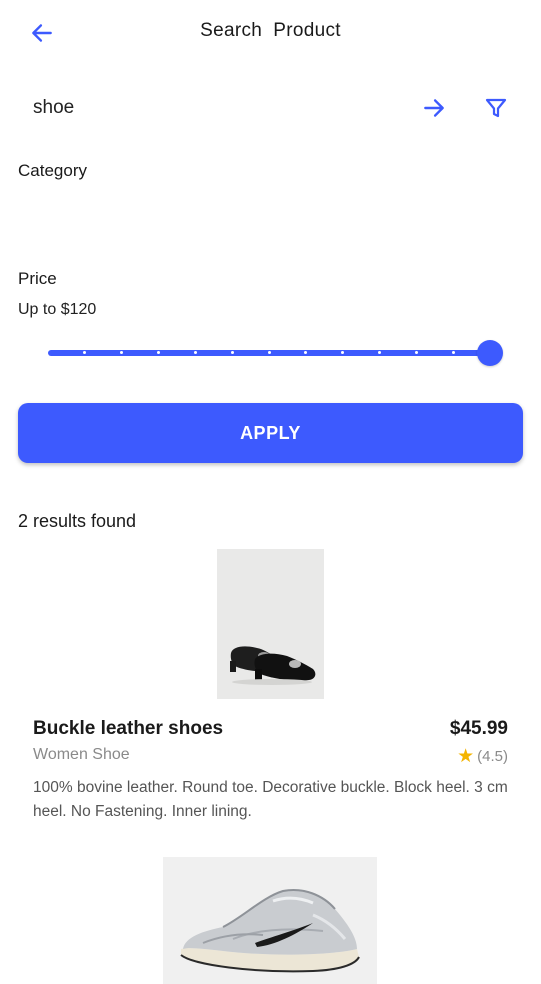  What do you see at coordinates (490, 353) in the screenshot?
I see `slider-thumb` at bounding box center [490, 353].